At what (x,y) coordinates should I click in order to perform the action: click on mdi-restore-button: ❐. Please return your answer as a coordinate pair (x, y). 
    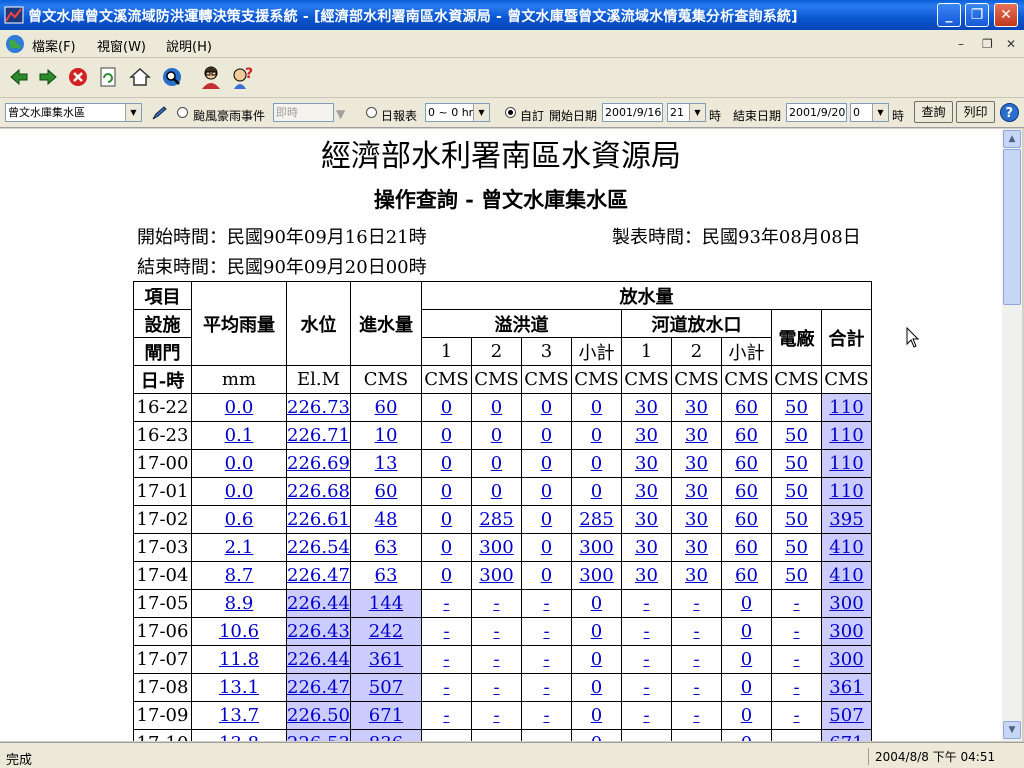
    Looking at the image, I should click on (987, 44).